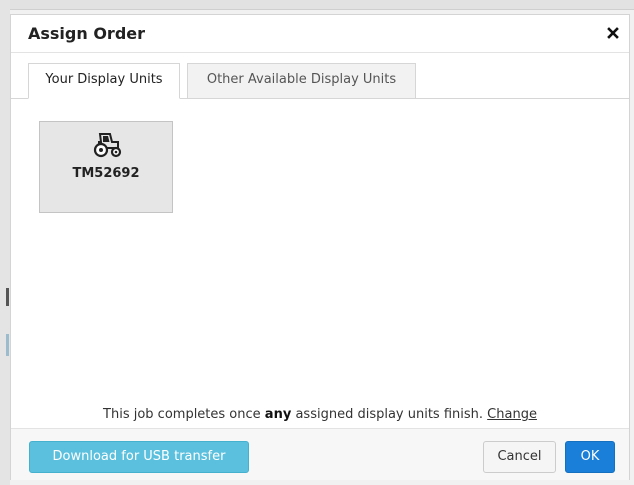  Describe the element at coordinates (590, 457) in the screenshot. I see `ok-button: OK` at that location.